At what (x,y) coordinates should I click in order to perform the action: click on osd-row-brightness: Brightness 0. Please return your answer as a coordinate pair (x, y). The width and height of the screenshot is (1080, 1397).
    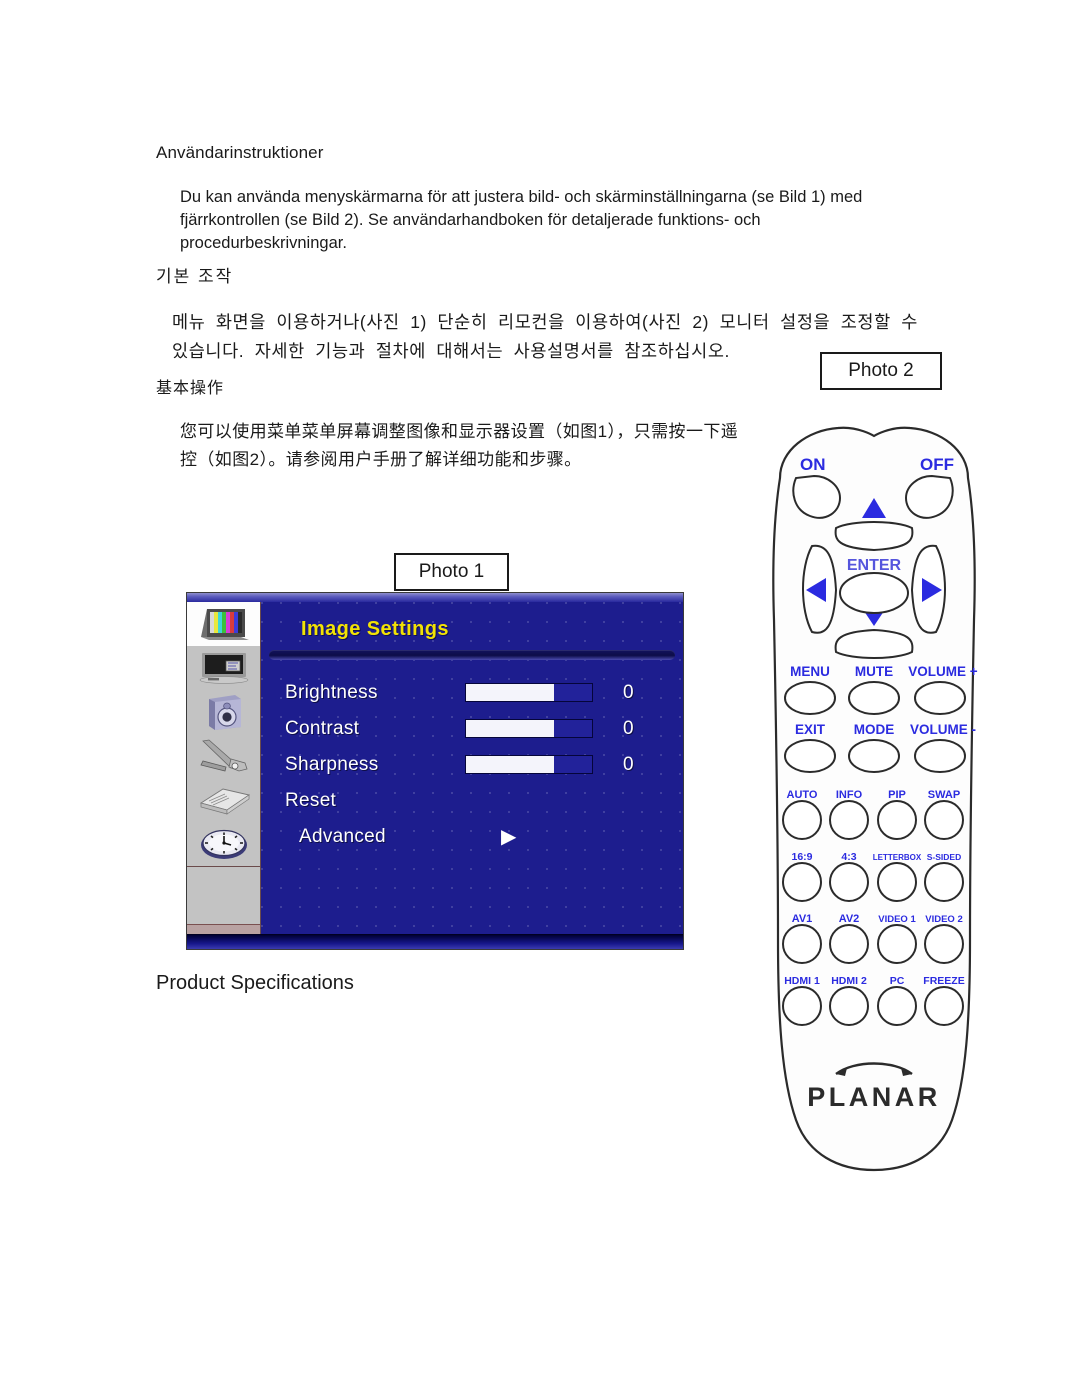
    Looking at the image, I should click on (484, 692).